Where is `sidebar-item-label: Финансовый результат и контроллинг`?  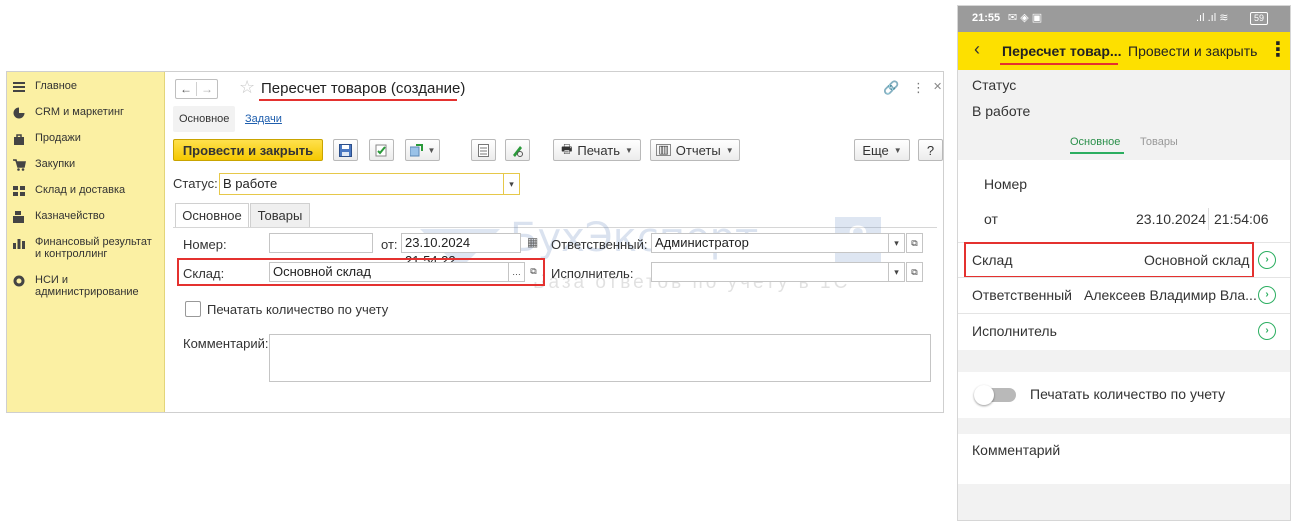
sidebar-item-label: Финансовый результат и контроллинг is located at coordinates (93, 248).